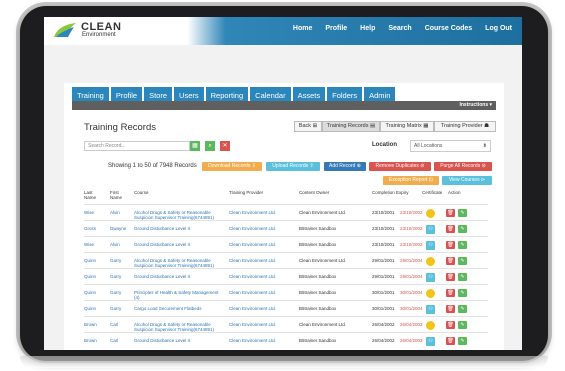 Image resolution: width=565 pixels, height=371 pixels. What do you see at coordinates (345, 166) in the screenshot?
I see `add-record-button: Add Record ⊕` at bounding box center [345, 166].